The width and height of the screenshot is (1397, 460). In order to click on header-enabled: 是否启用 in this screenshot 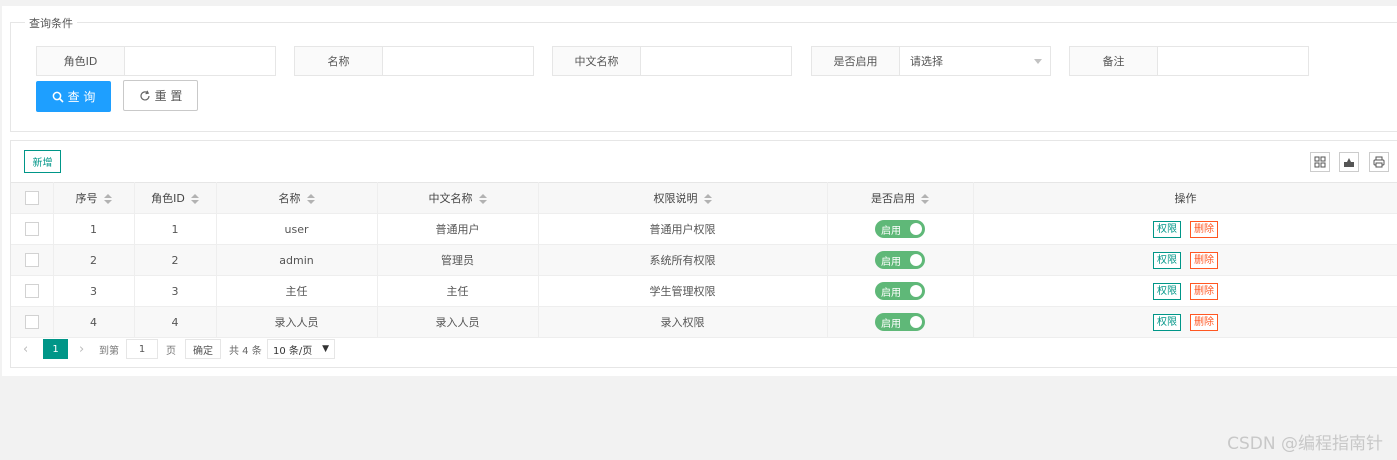, I will do `click(900, 198)`.